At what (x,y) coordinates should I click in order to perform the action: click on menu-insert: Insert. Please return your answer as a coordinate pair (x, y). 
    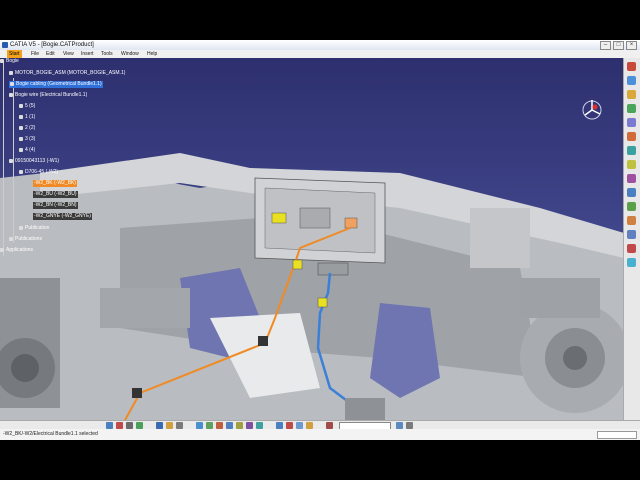
    Looking at the image, I should click on (87, 54).